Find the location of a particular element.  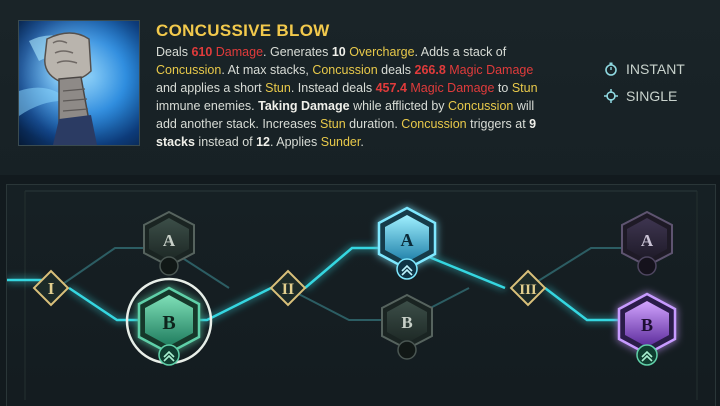

desc-text: and applies a short is located at coordinates (211, 88).